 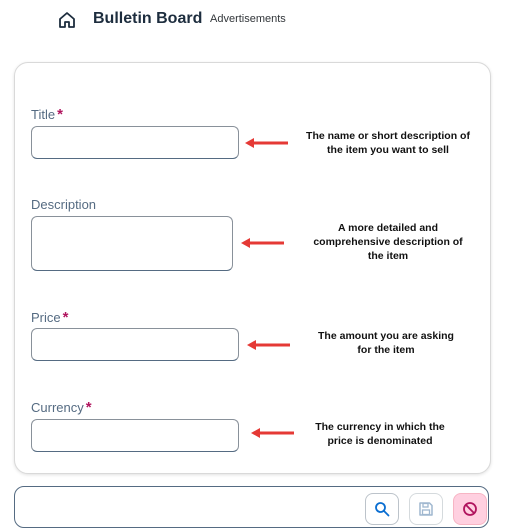 I want to click on app-header: Bulletin Board Advertisements, so click(x=257, y=20).